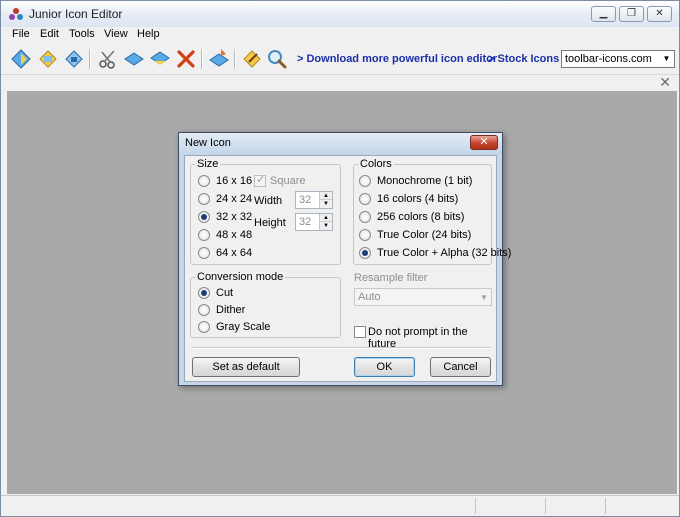  I want to click on stock-icons-link: > Stock Icons, so click(523, 59).